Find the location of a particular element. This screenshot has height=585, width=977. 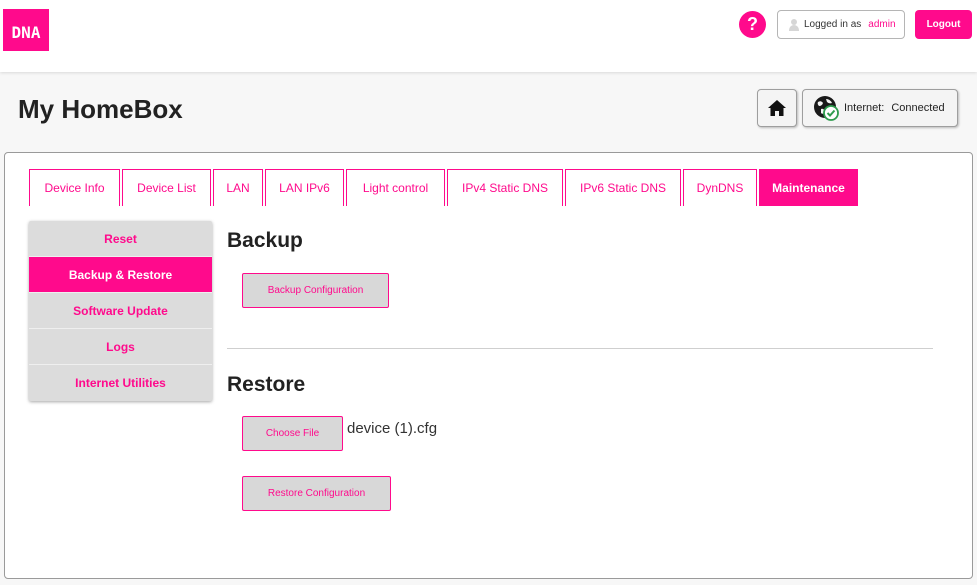

choose-file-button: Choose File is located at coordinates (292, 433).